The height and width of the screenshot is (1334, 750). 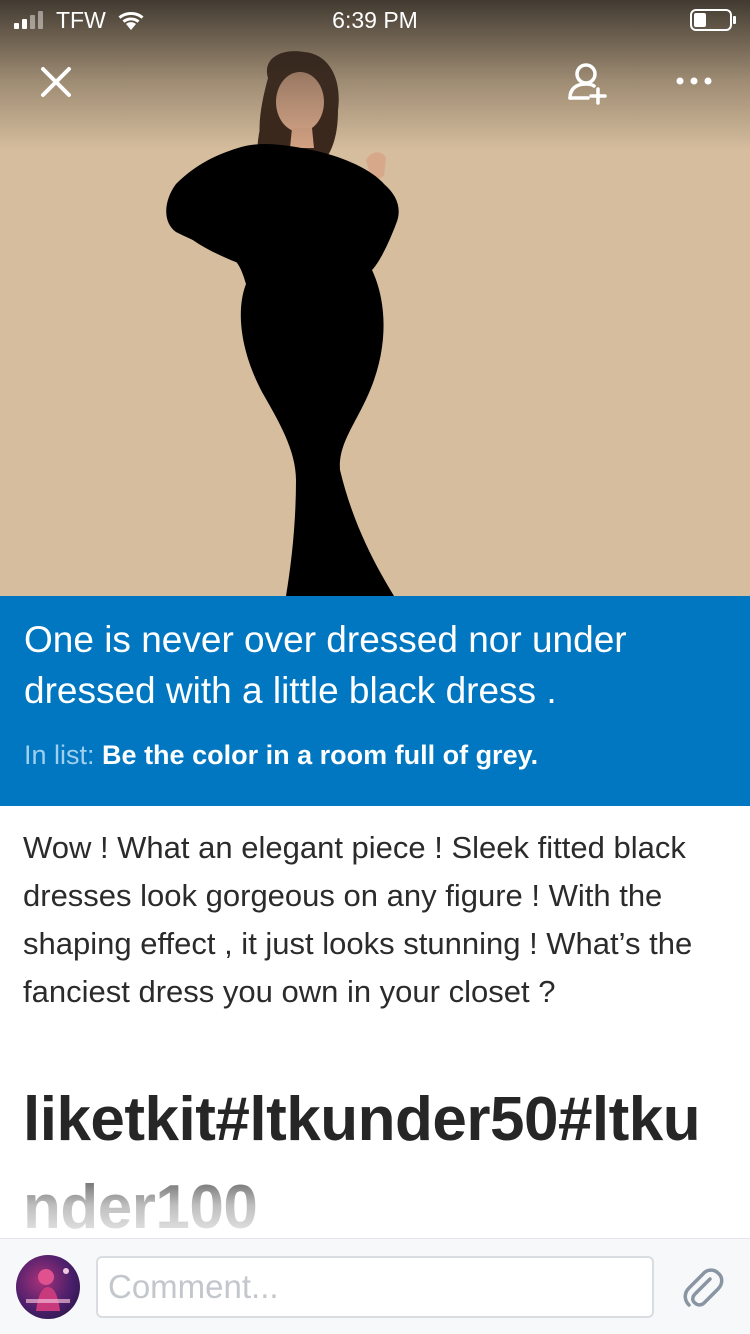 What do you see at coordinates (48, 1289) in the screenshot?
I see `avatar-image` at bounding box center [48, 1289].